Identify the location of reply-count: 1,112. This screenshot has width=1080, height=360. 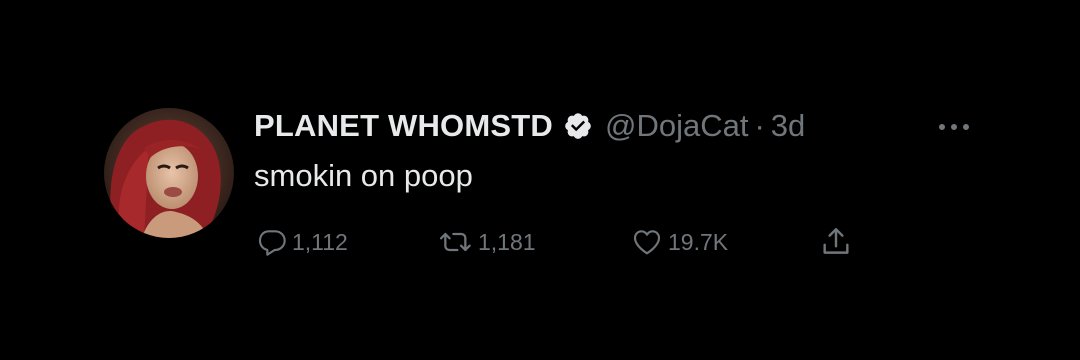
(320, 241).